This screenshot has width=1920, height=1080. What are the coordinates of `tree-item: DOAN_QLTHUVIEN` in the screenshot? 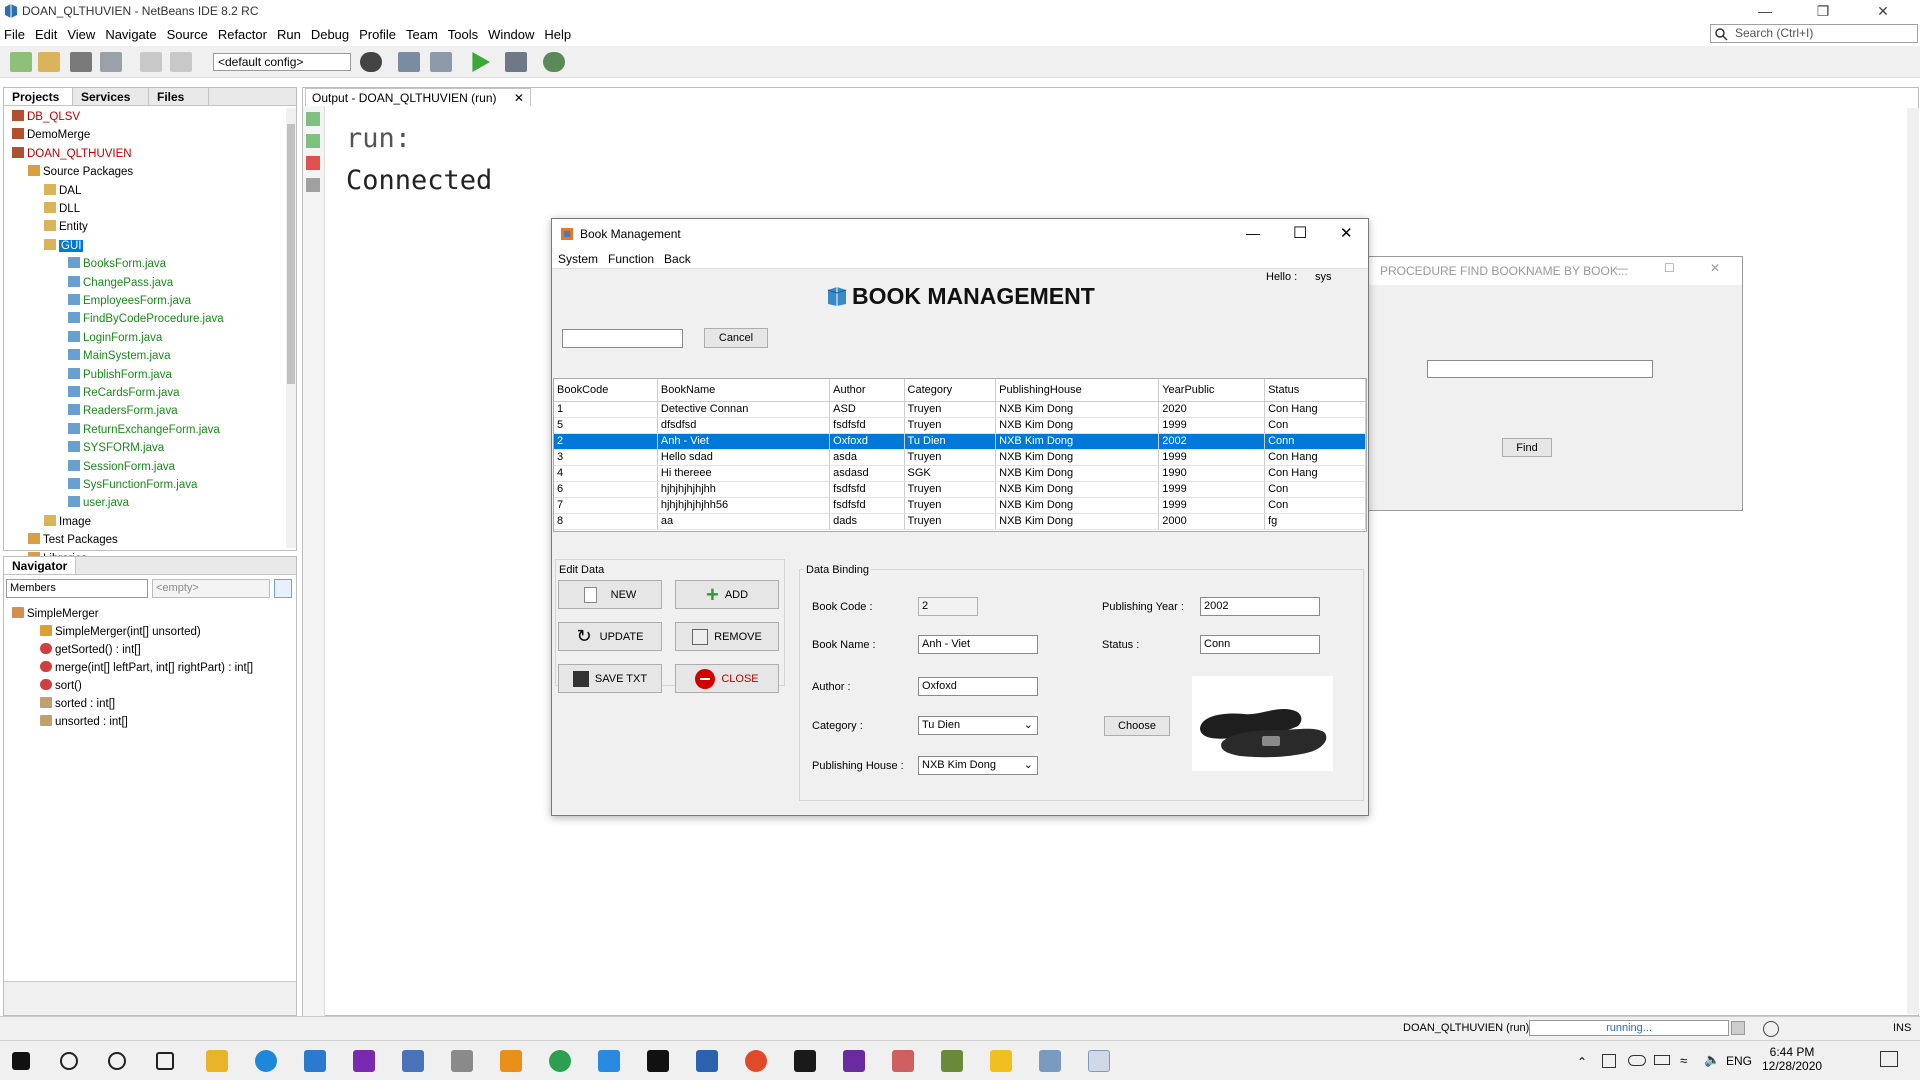 It's located at (72, 154).